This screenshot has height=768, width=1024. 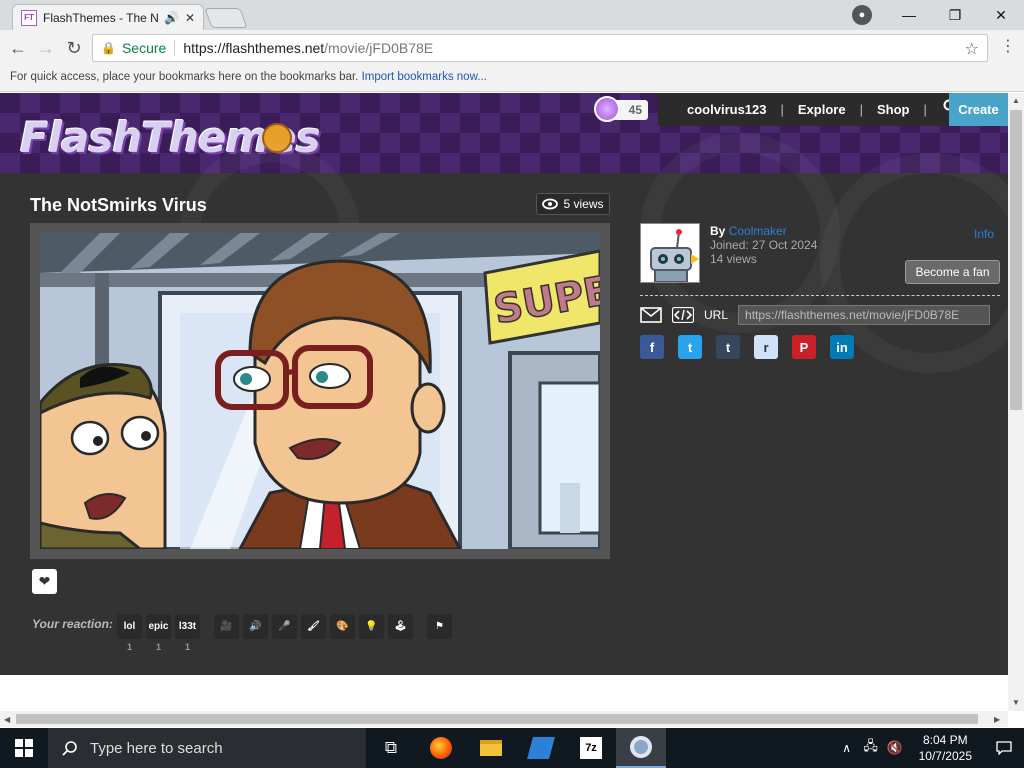 I want to click on scroll-left-arrow-icon: ◀, so click(x=7, y=719).